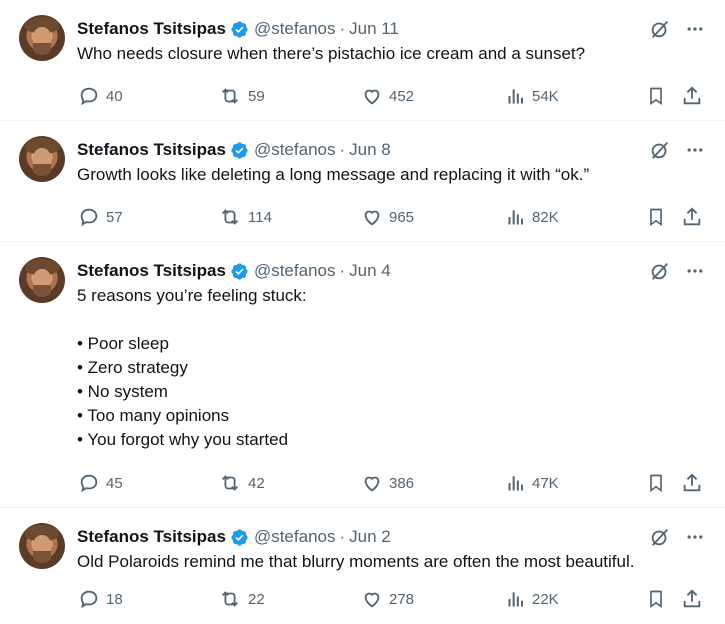 The image size is (725, 624). I want to click on like-button: 278, so click(387, 599).